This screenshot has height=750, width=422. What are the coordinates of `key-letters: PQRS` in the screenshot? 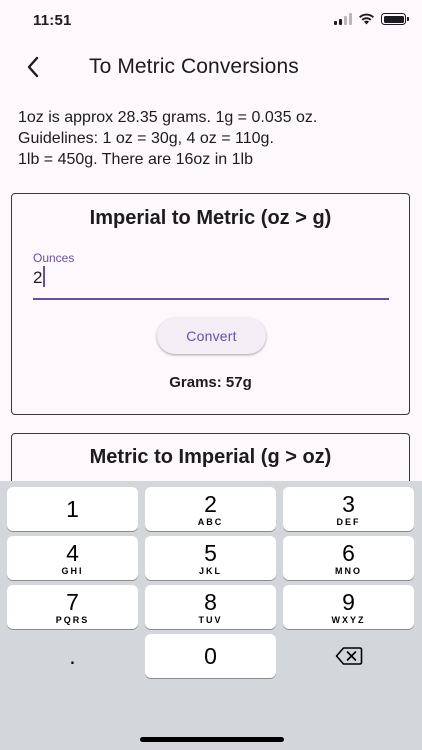 It's located at (72, 619).